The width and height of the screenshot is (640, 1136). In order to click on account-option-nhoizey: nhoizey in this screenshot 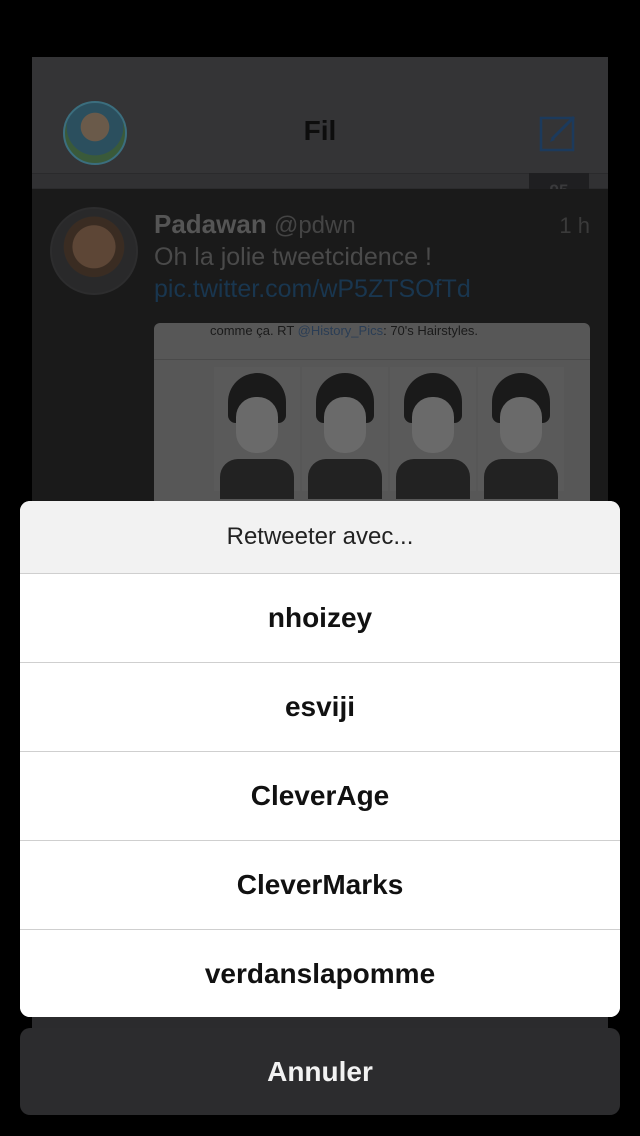, I will do `click(320, 618)`.